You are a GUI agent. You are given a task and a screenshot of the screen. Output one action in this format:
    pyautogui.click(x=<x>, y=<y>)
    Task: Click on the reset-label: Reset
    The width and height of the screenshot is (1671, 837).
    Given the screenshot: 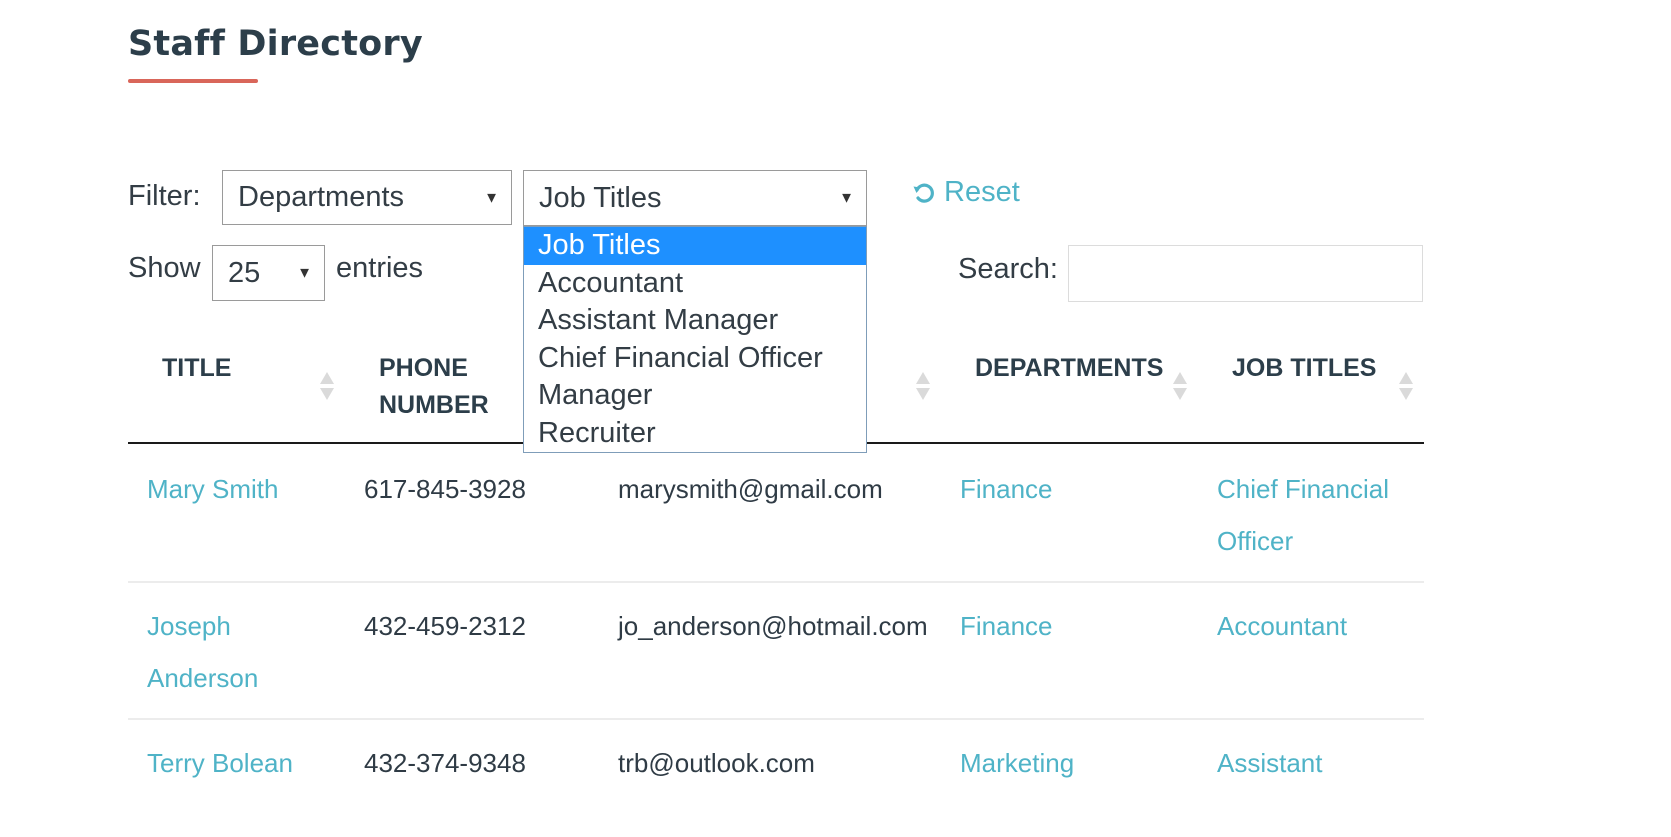 What is the action you would take?
    pyautogui.click(x=982, y=192)
    